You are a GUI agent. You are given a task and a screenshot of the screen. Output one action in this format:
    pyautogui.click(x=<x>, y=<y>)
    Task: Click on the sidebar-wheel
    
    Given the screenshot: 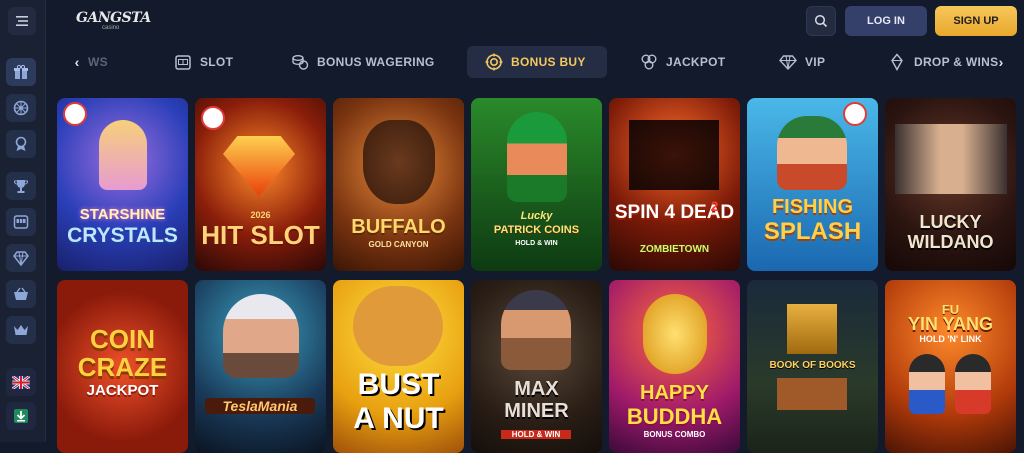 What is the action you would take?
    pyautogui.click(x=21, y=108)
    